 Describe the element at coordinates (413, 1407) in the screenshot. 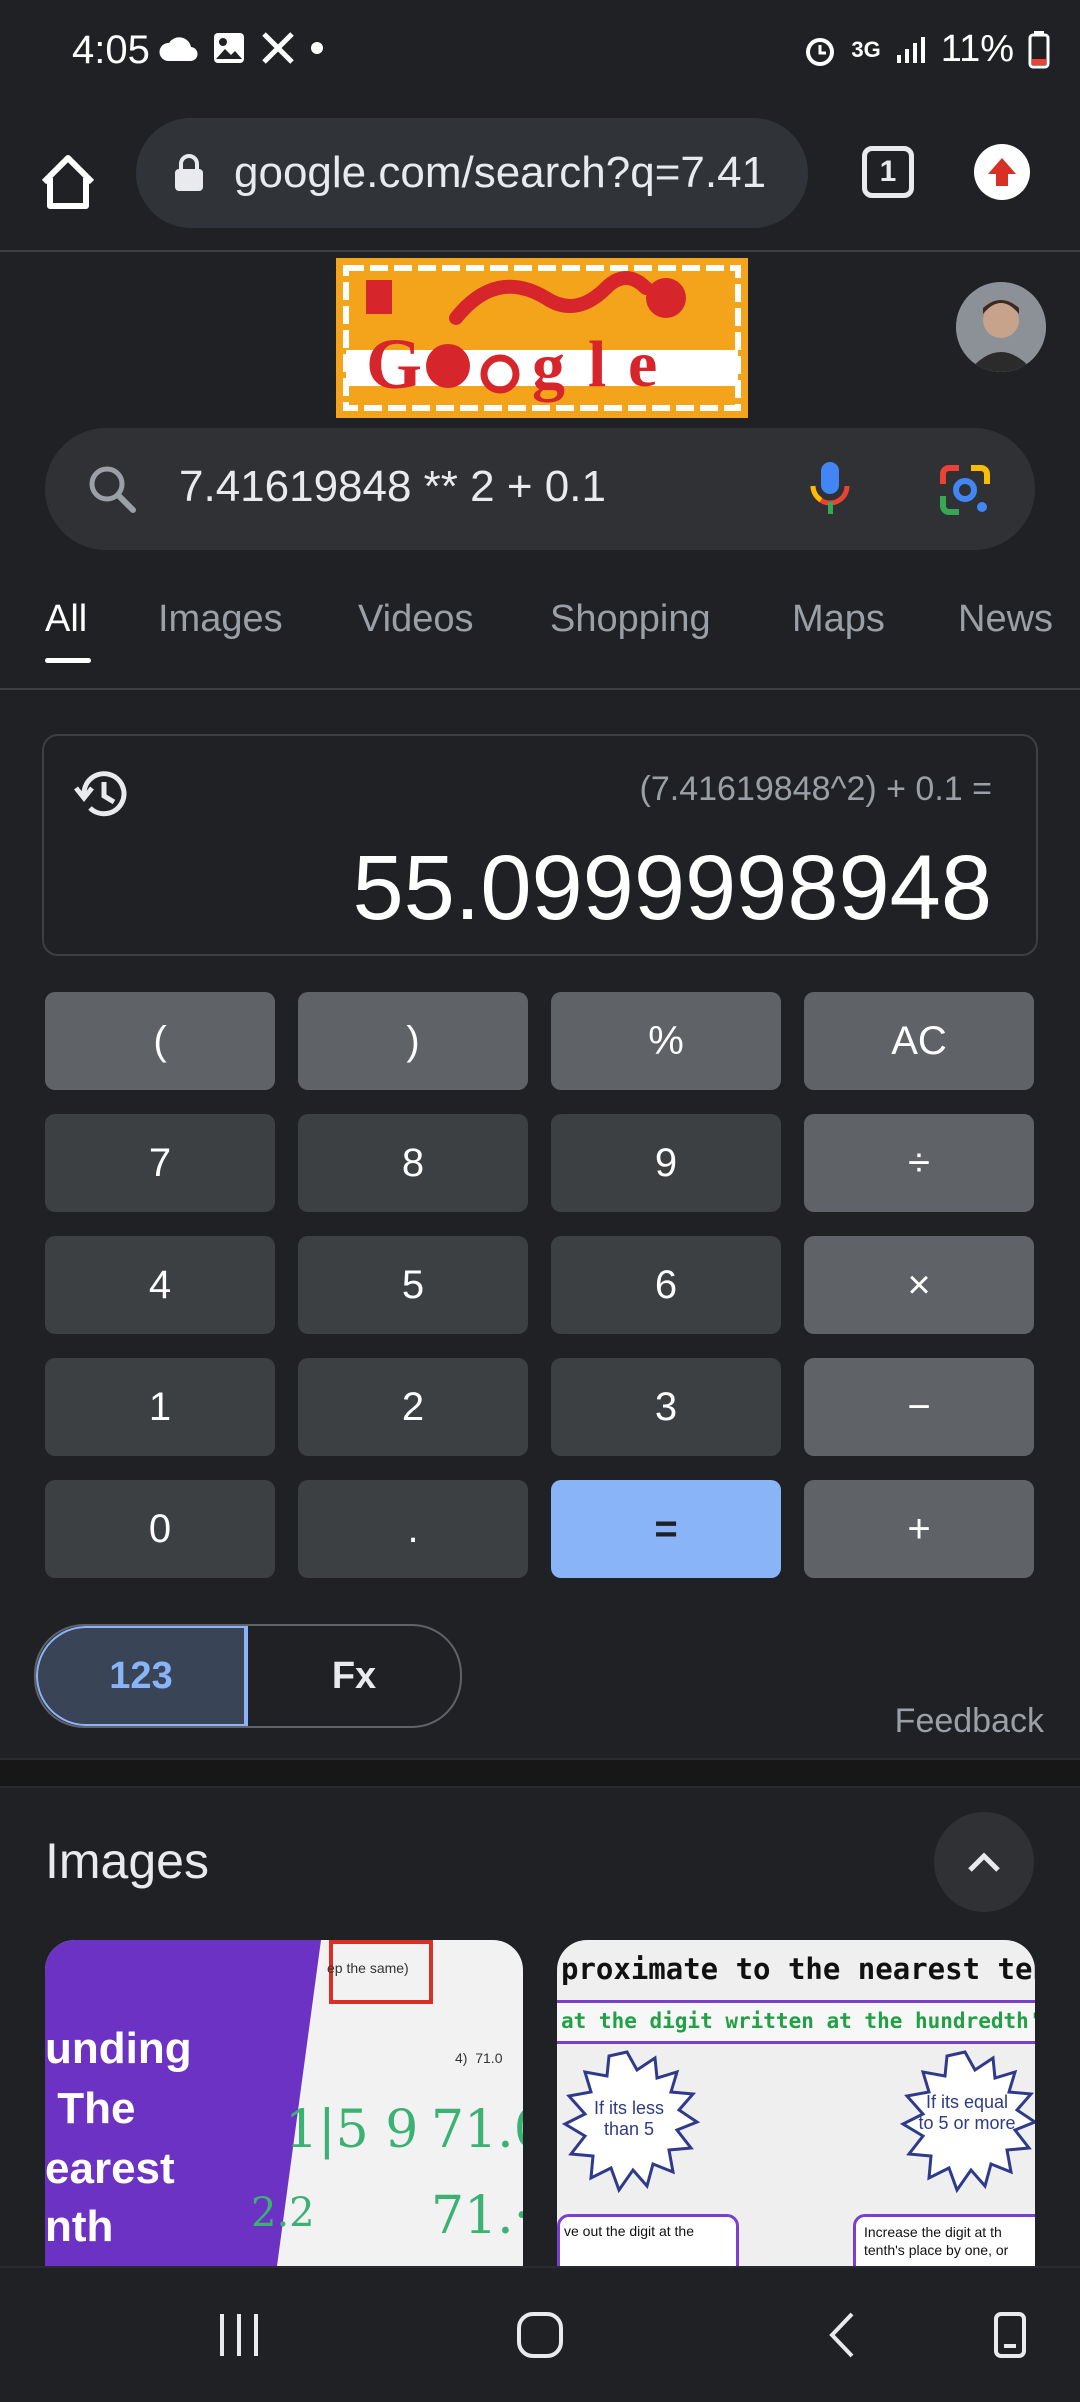

I see `key-2: 2` at that location.